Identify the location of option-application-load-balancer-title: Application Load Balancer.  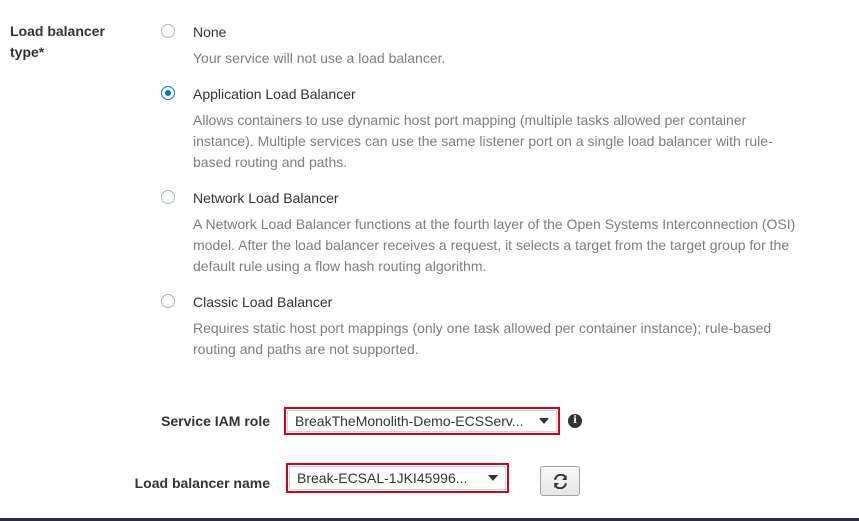
(274, 94).